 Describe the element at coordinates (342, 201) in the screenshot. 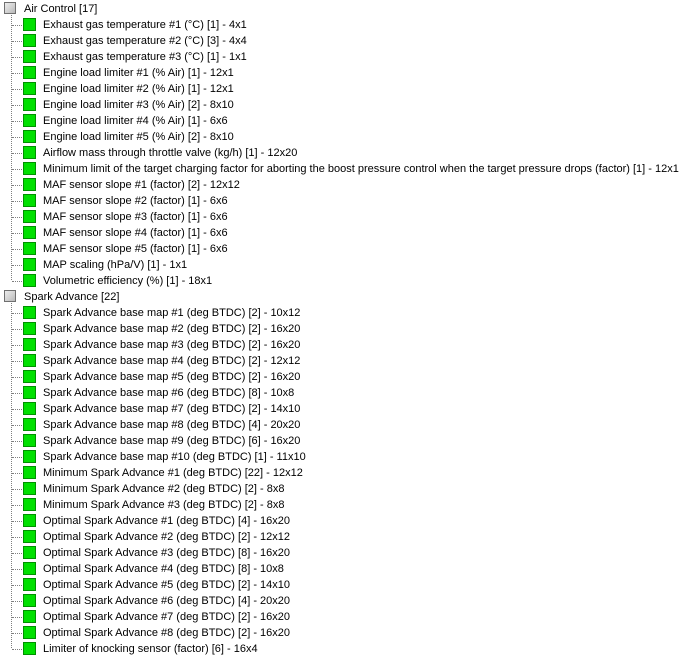

I see `tree-item: MAF sensor slope #2 (factor) [1] - 6x6` at that location.